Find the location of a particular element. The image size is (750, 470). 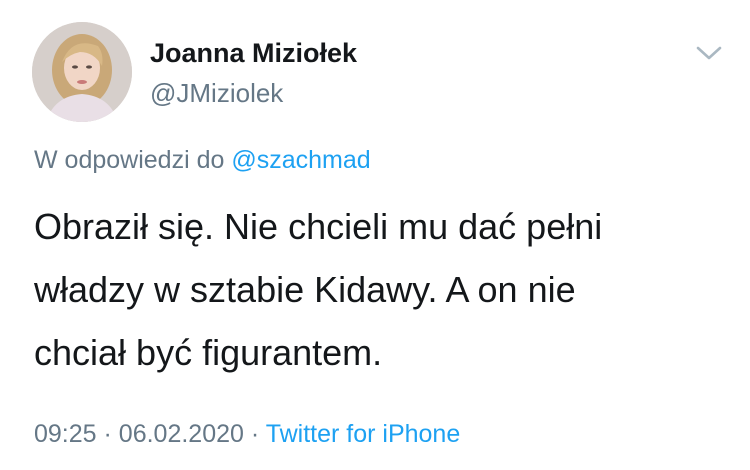

chevron-down-icon is located at coordinates (709, 53).